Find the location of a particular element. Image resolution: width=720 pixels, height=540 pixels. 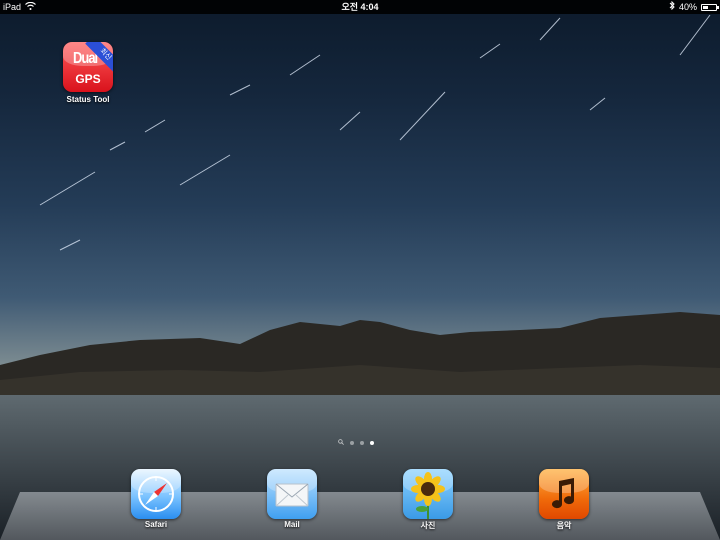

search-icon is located at coordinates (341, 443).